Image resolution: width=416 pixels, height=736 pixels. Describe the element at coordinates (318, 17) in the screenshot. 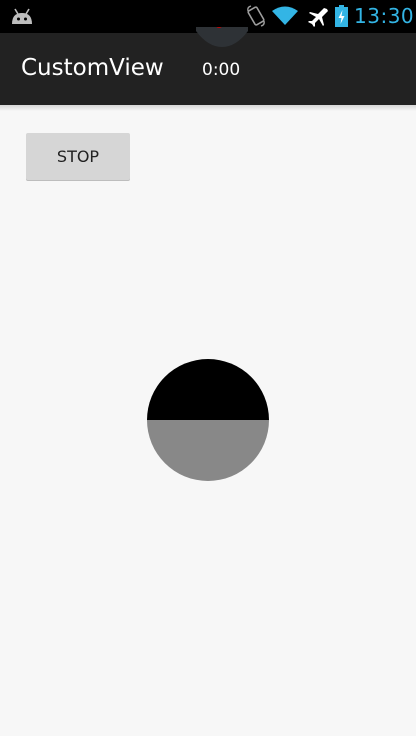

I see `airplane-mode-icon` at that location.